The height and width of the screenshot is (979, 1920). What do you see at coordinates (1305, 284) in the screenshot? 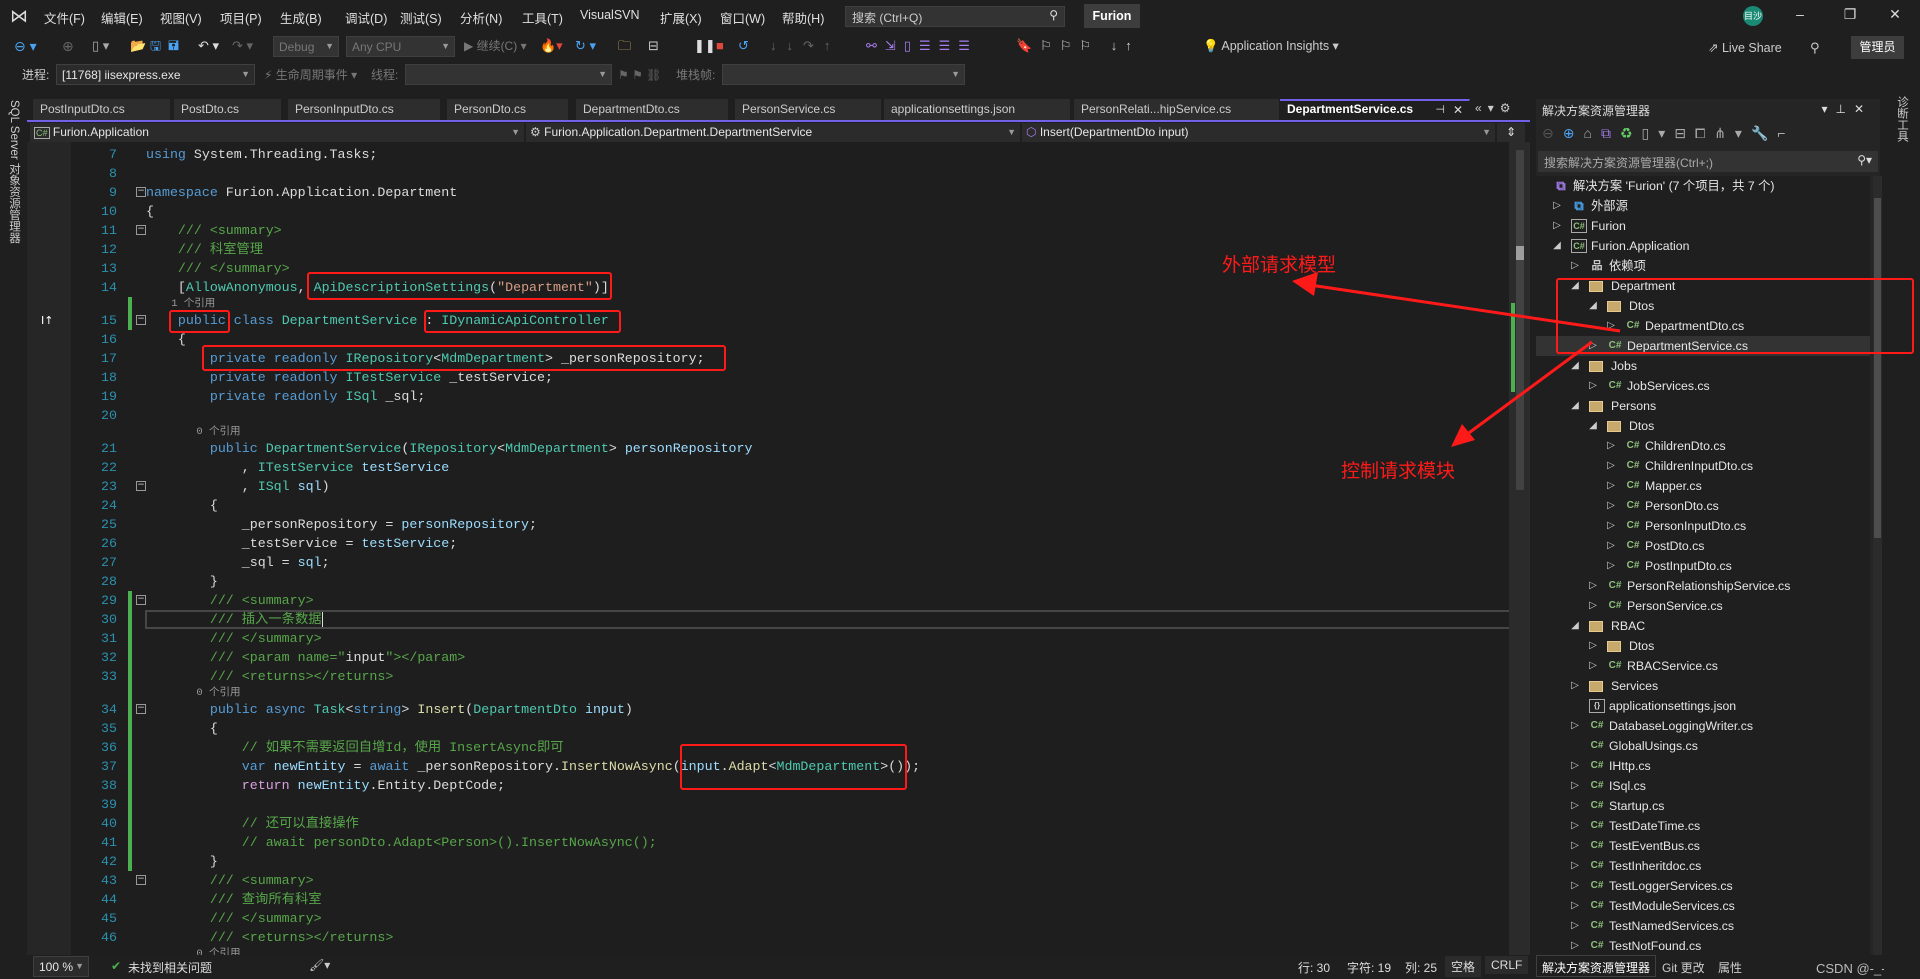
I see `arrow-to-model-head` at bounding box center [1305, 284].